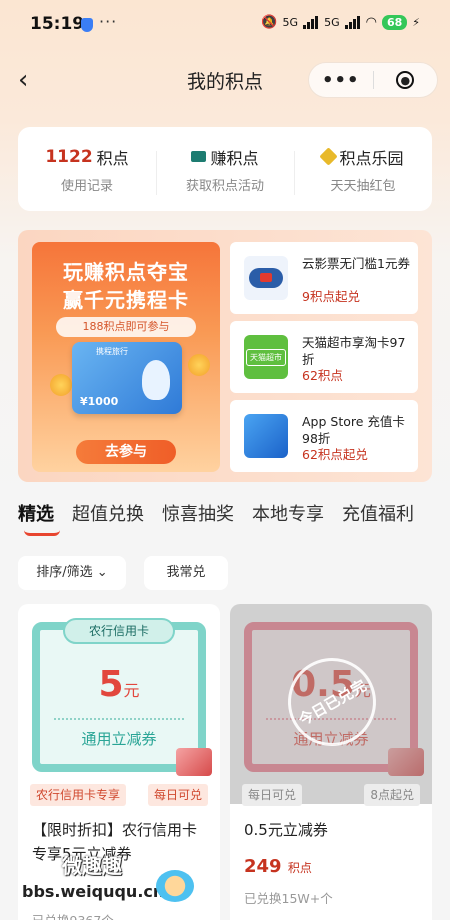 Image resolution: width=450 pixels, height=920 pixels. I want to click on promo-item-price: 62积点起兑, so click(335, 454).